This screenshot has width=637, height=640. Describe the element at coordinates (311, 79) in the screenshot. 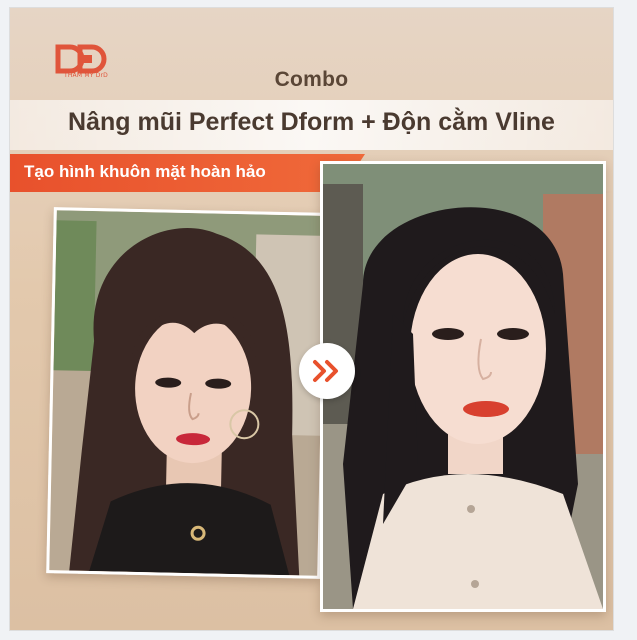

I see `combo-label: Combo` at that location.